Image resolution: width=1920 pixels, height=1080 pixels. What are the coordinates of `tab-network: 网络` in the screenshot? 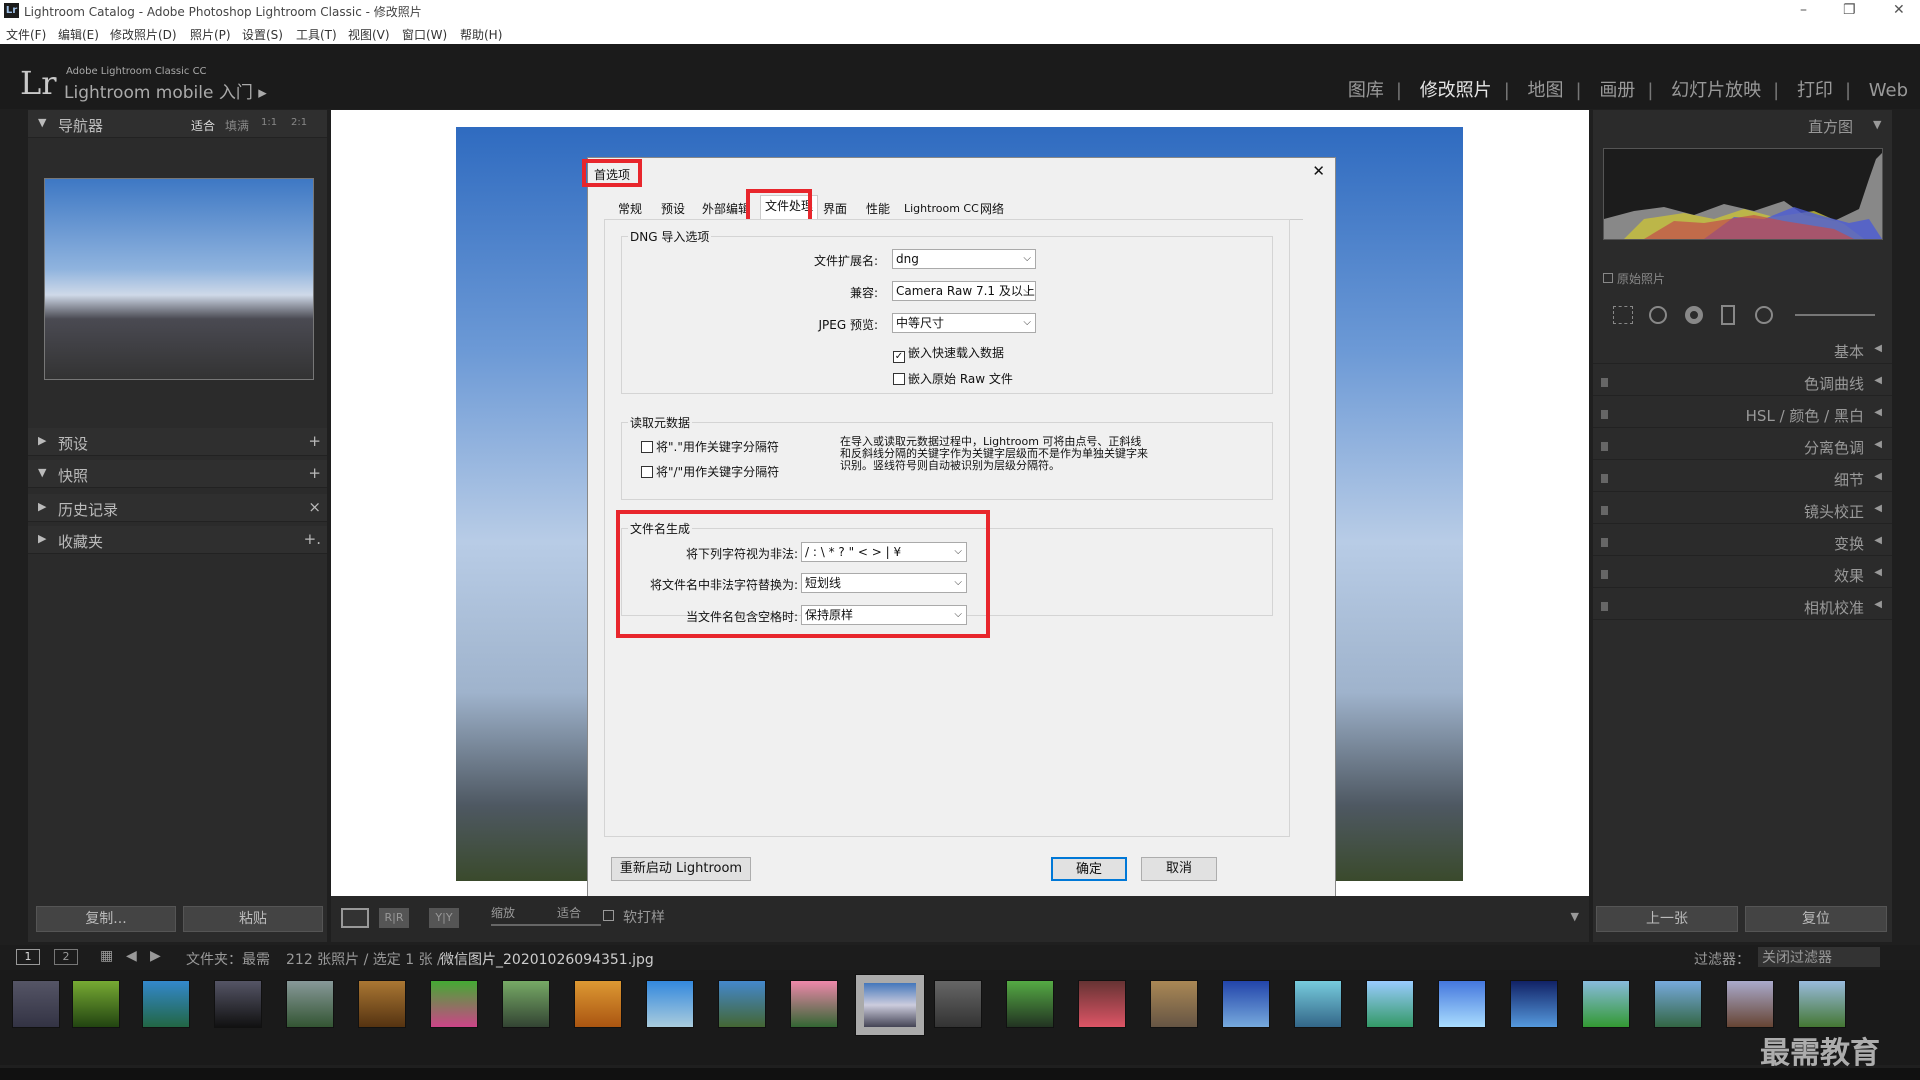 It's located at (992, 209).